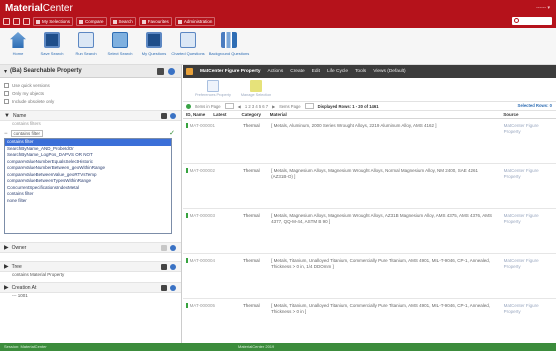 The height and width of the screenshot is (351, 556). I want to click on compare-icon, so click(81, 21).